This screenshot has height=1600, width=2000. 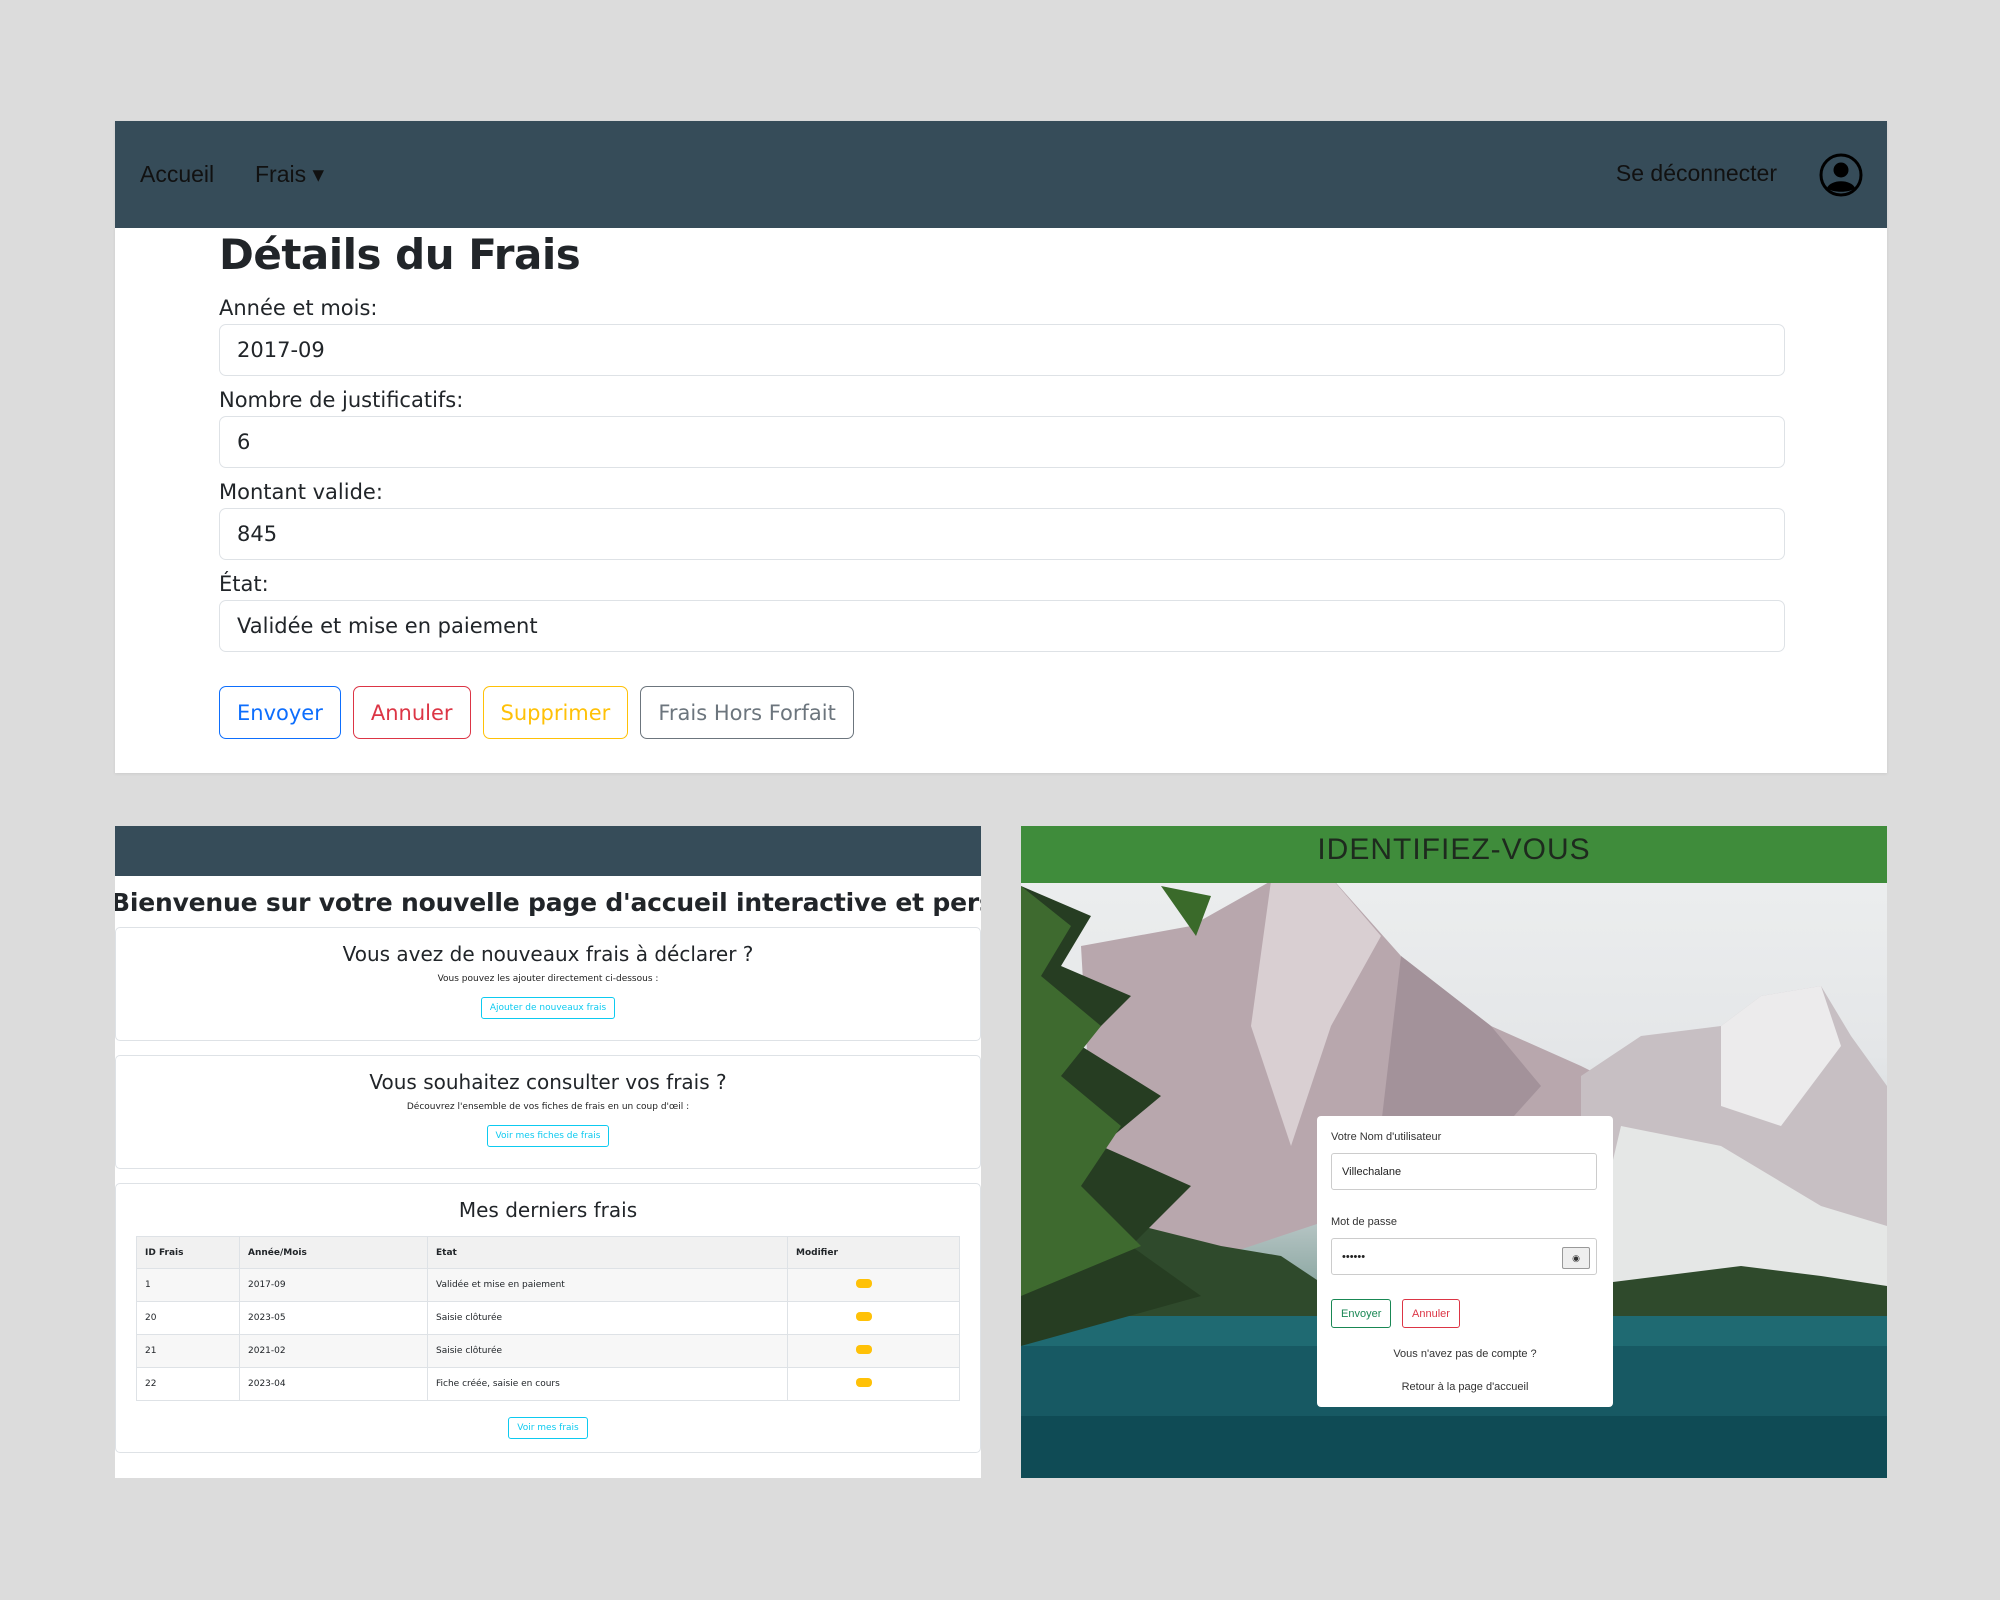 What do you see at coordinates (1002, 442) in the screenshot?
I see `justificatifs-field: 6` at bounding box center [1002, 442].